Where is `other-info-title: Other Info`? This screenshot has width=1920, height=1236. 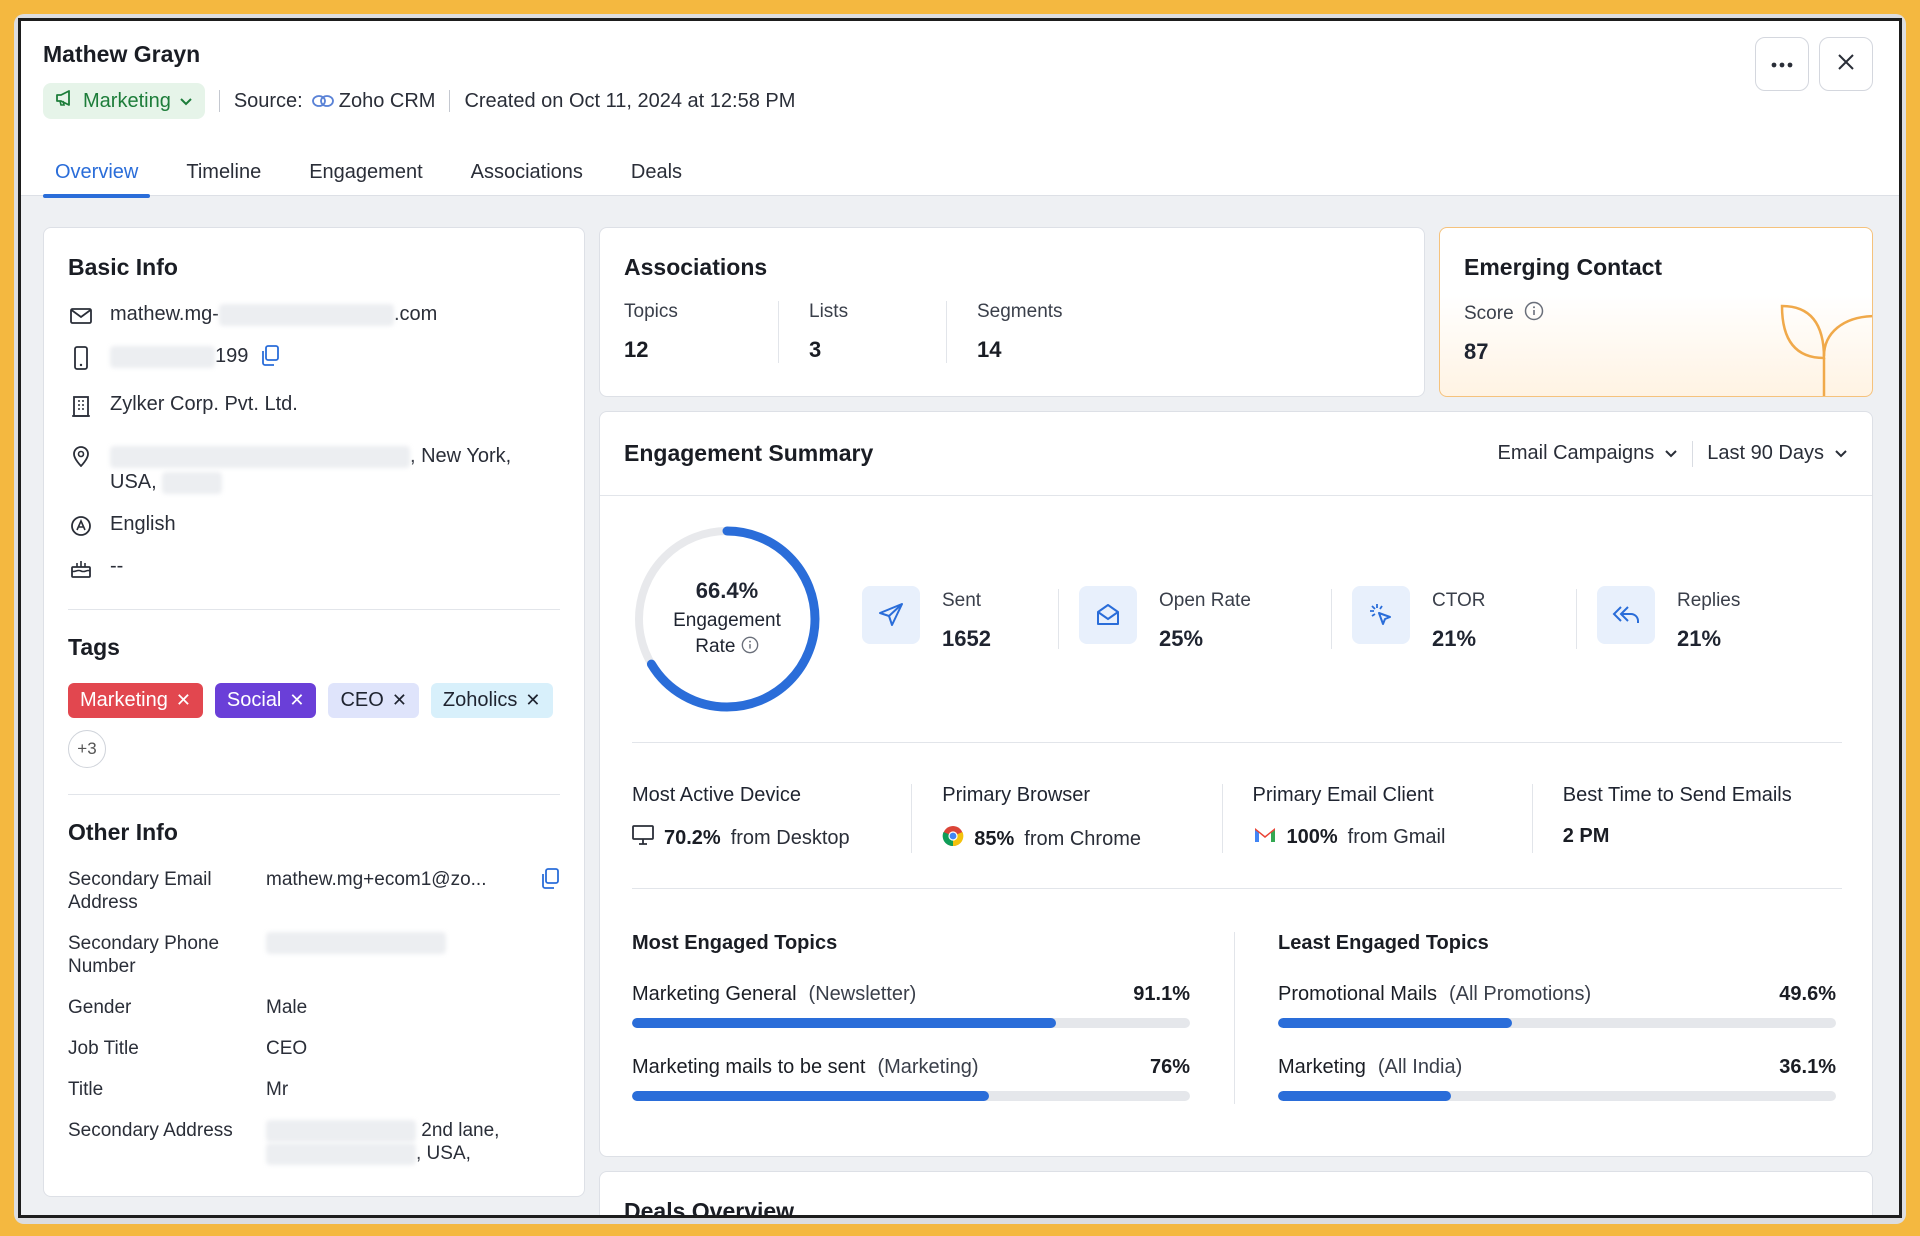
other-info-title: Other Info is located at coordinates (123, 832).